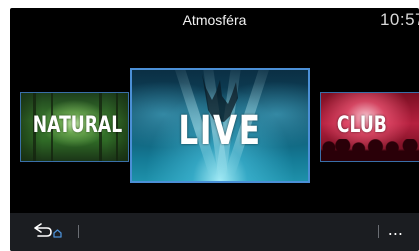  What do you see at coordinates (214, 20) in the screenshot?
I see `page-title: Atmosféra` at bounding box center [214, 20].